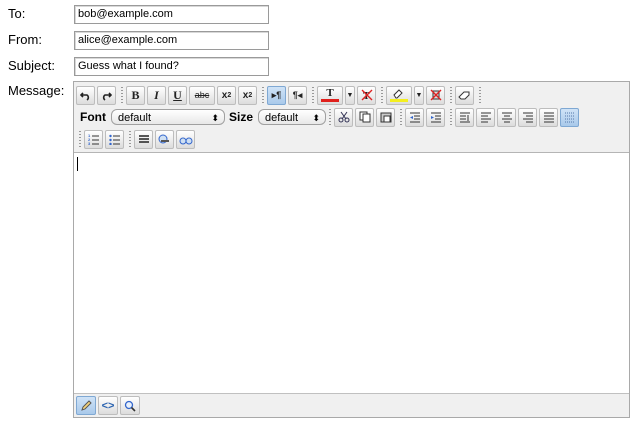 The height and width of the screenshot is (427, 640). I want to click on strikethrough-button: abc, so click(202, 95).